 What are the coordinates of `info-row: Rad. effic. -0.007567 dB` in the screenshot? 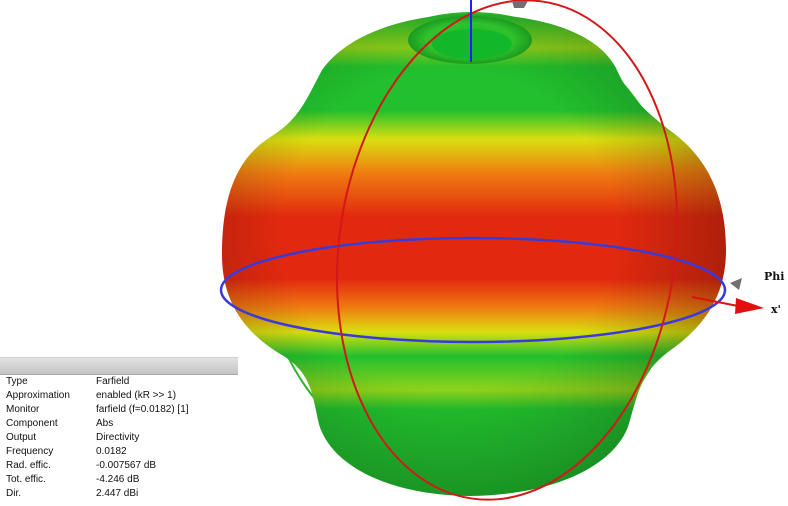 It's located at (119, 466).